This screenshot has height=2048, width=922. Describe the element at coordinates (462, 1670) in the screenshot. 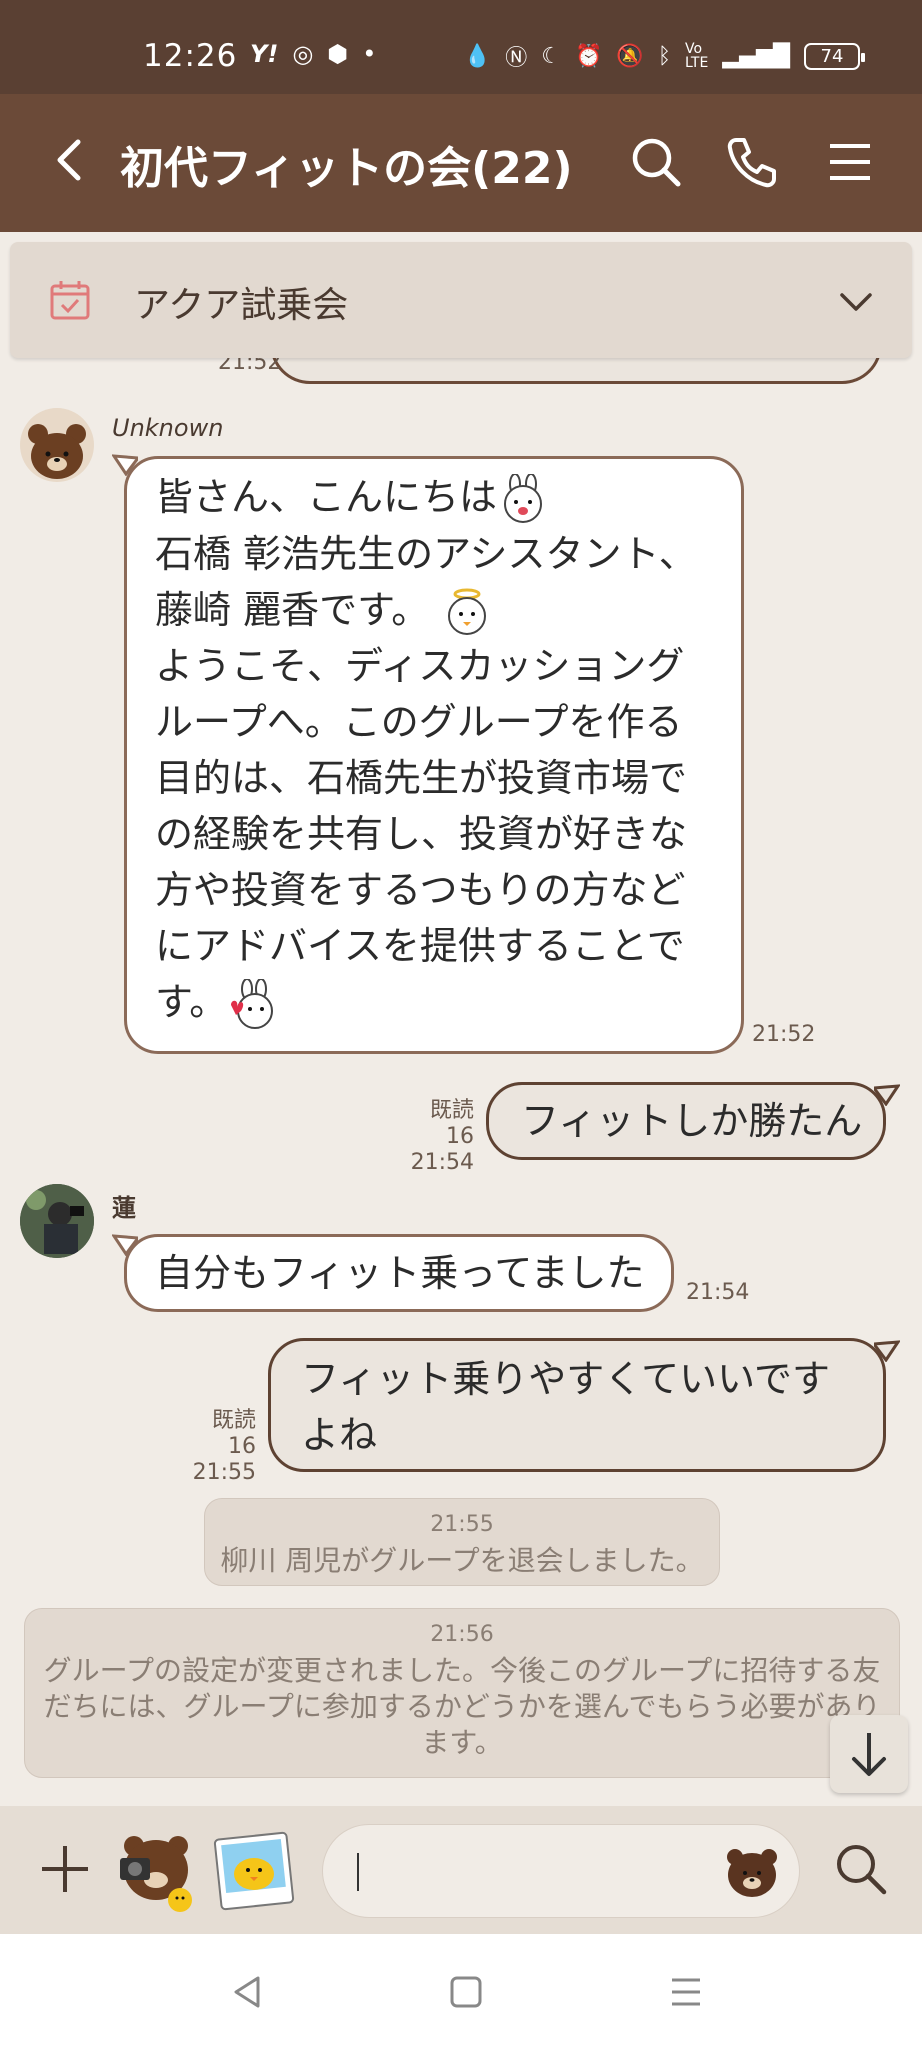

I see `system-text: グループの設定が変更されました。今後このグループに招待する友` at that location.